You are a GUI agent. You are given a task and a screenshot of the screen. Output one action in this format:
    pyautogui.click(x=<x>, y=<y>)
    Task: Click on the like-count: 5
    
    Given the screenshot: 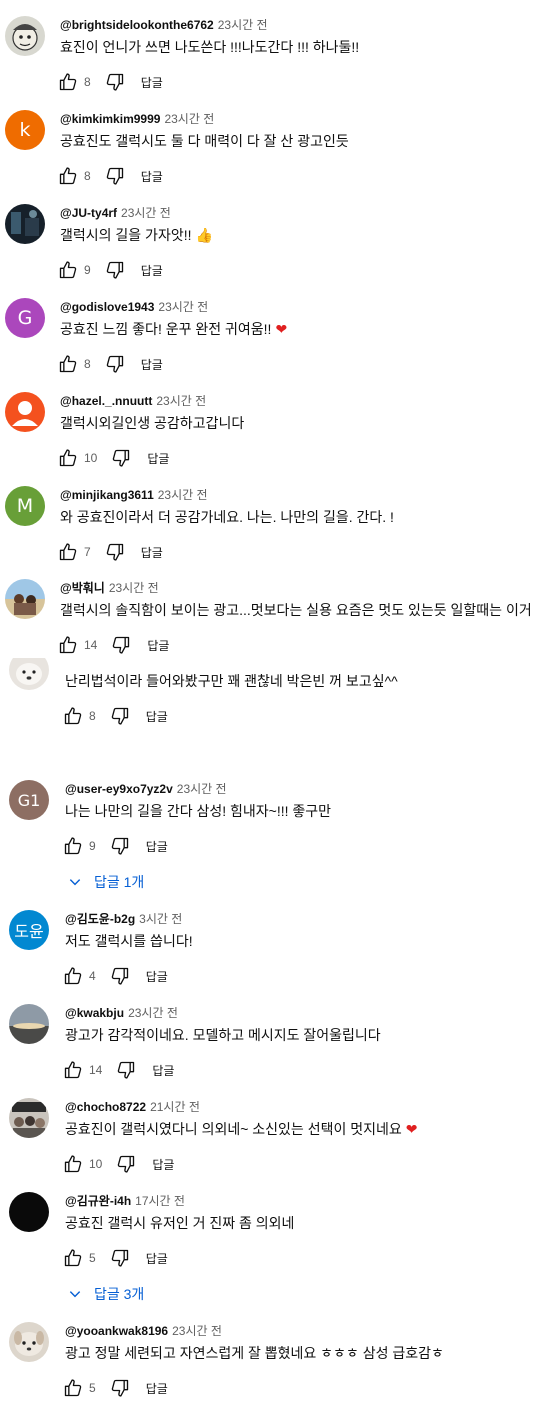 What is the action you would take?
    pyautogui.click(x=92, y=1258)
    